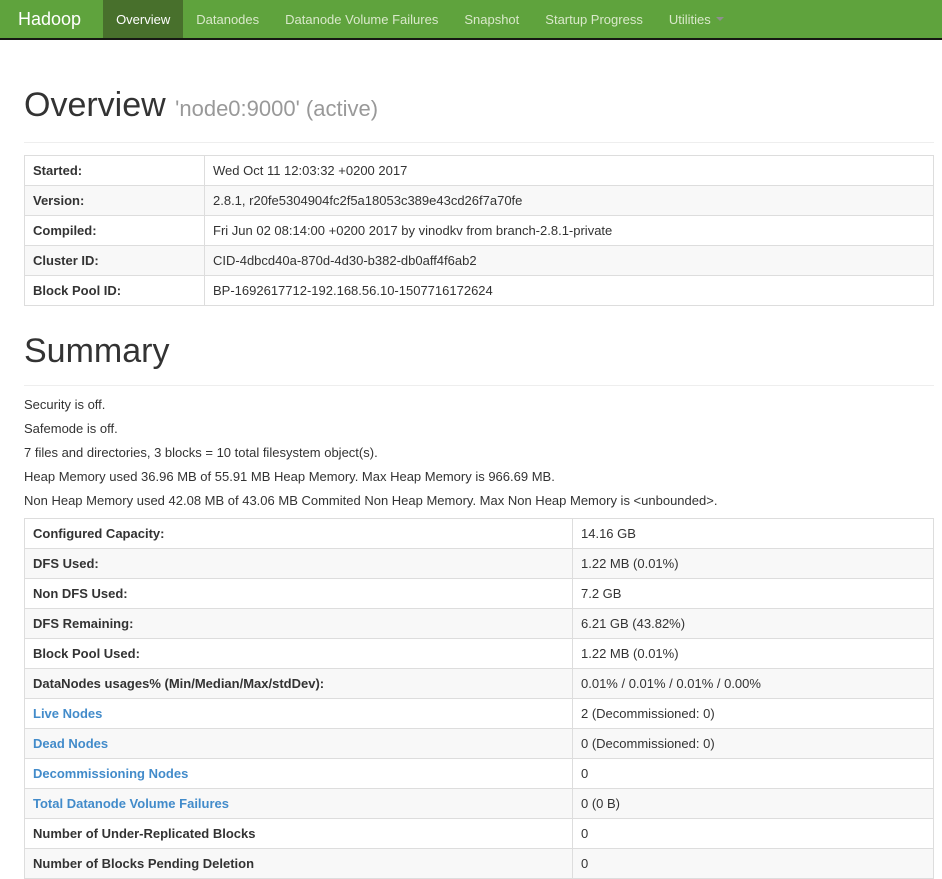 This screenshot has width=942, height=879. What do you see at coordinates (753, 743) in the screenshot?
I see `row-value: 0 (Decommissioned: 0)` at bounding box center [753, 743].